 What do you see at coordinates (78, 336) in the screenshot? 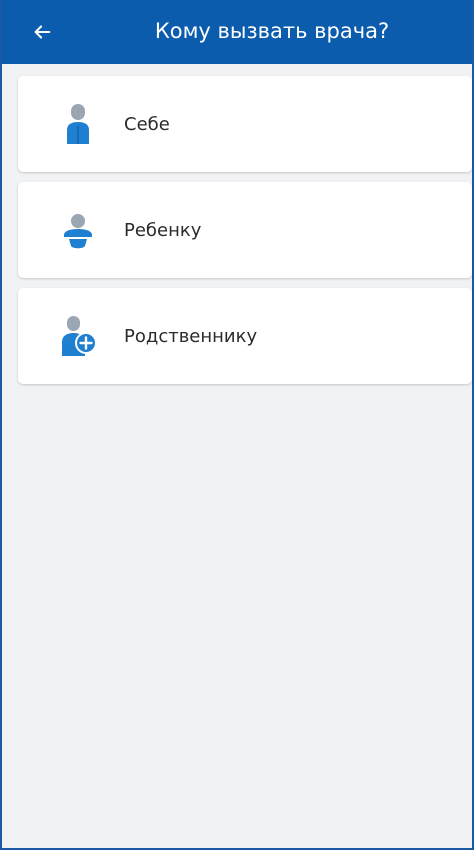
I see `add-relative-icon` at bounding box center [78, 336].